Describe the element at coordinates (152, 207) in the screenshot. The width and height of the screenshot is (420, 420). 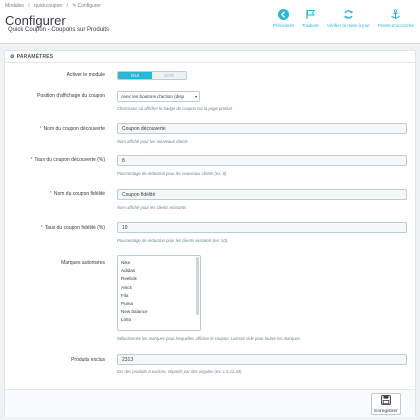
I see `loyalty-name-help: Nom affiché pour les clients existants` at that location.